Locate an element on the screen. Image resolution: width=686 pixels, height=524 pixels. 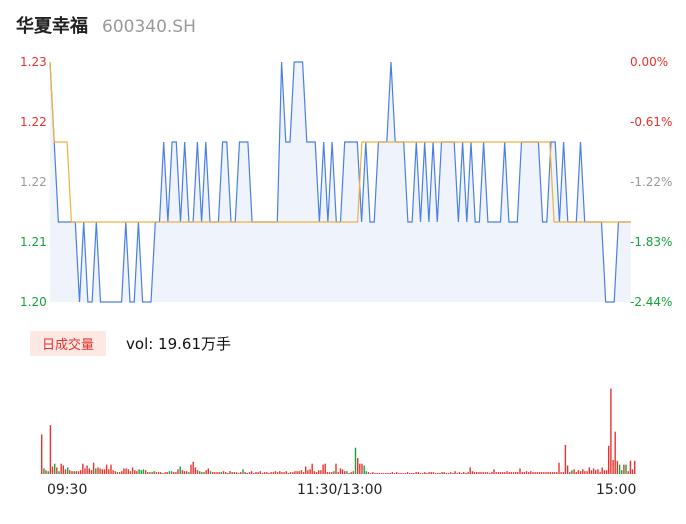
x-tick-1130-1300: 11:30/13:00 is located at coordinates (339, 490).